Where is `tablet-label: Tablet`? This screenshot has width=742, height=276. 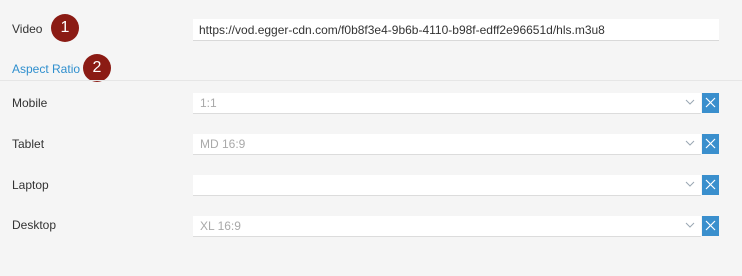 tablet-label: Tablet is located at coordinates (28, 144).